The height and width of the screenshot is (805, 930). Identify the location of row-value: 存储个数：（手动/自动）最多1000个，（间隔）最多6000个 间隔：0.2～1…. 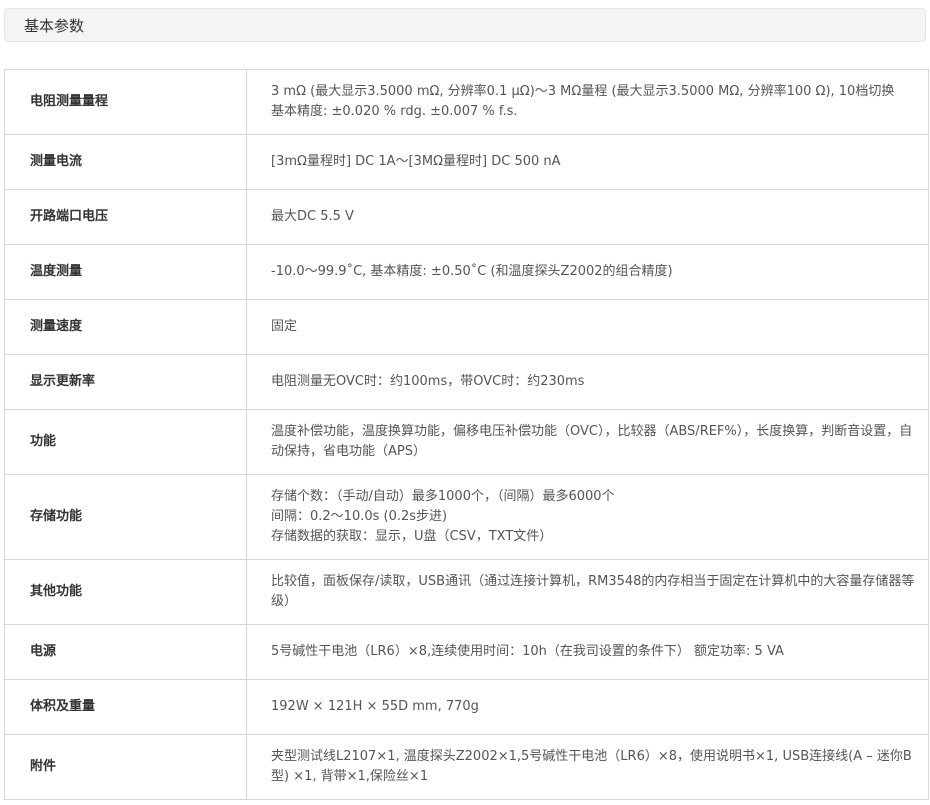
(587, 517).